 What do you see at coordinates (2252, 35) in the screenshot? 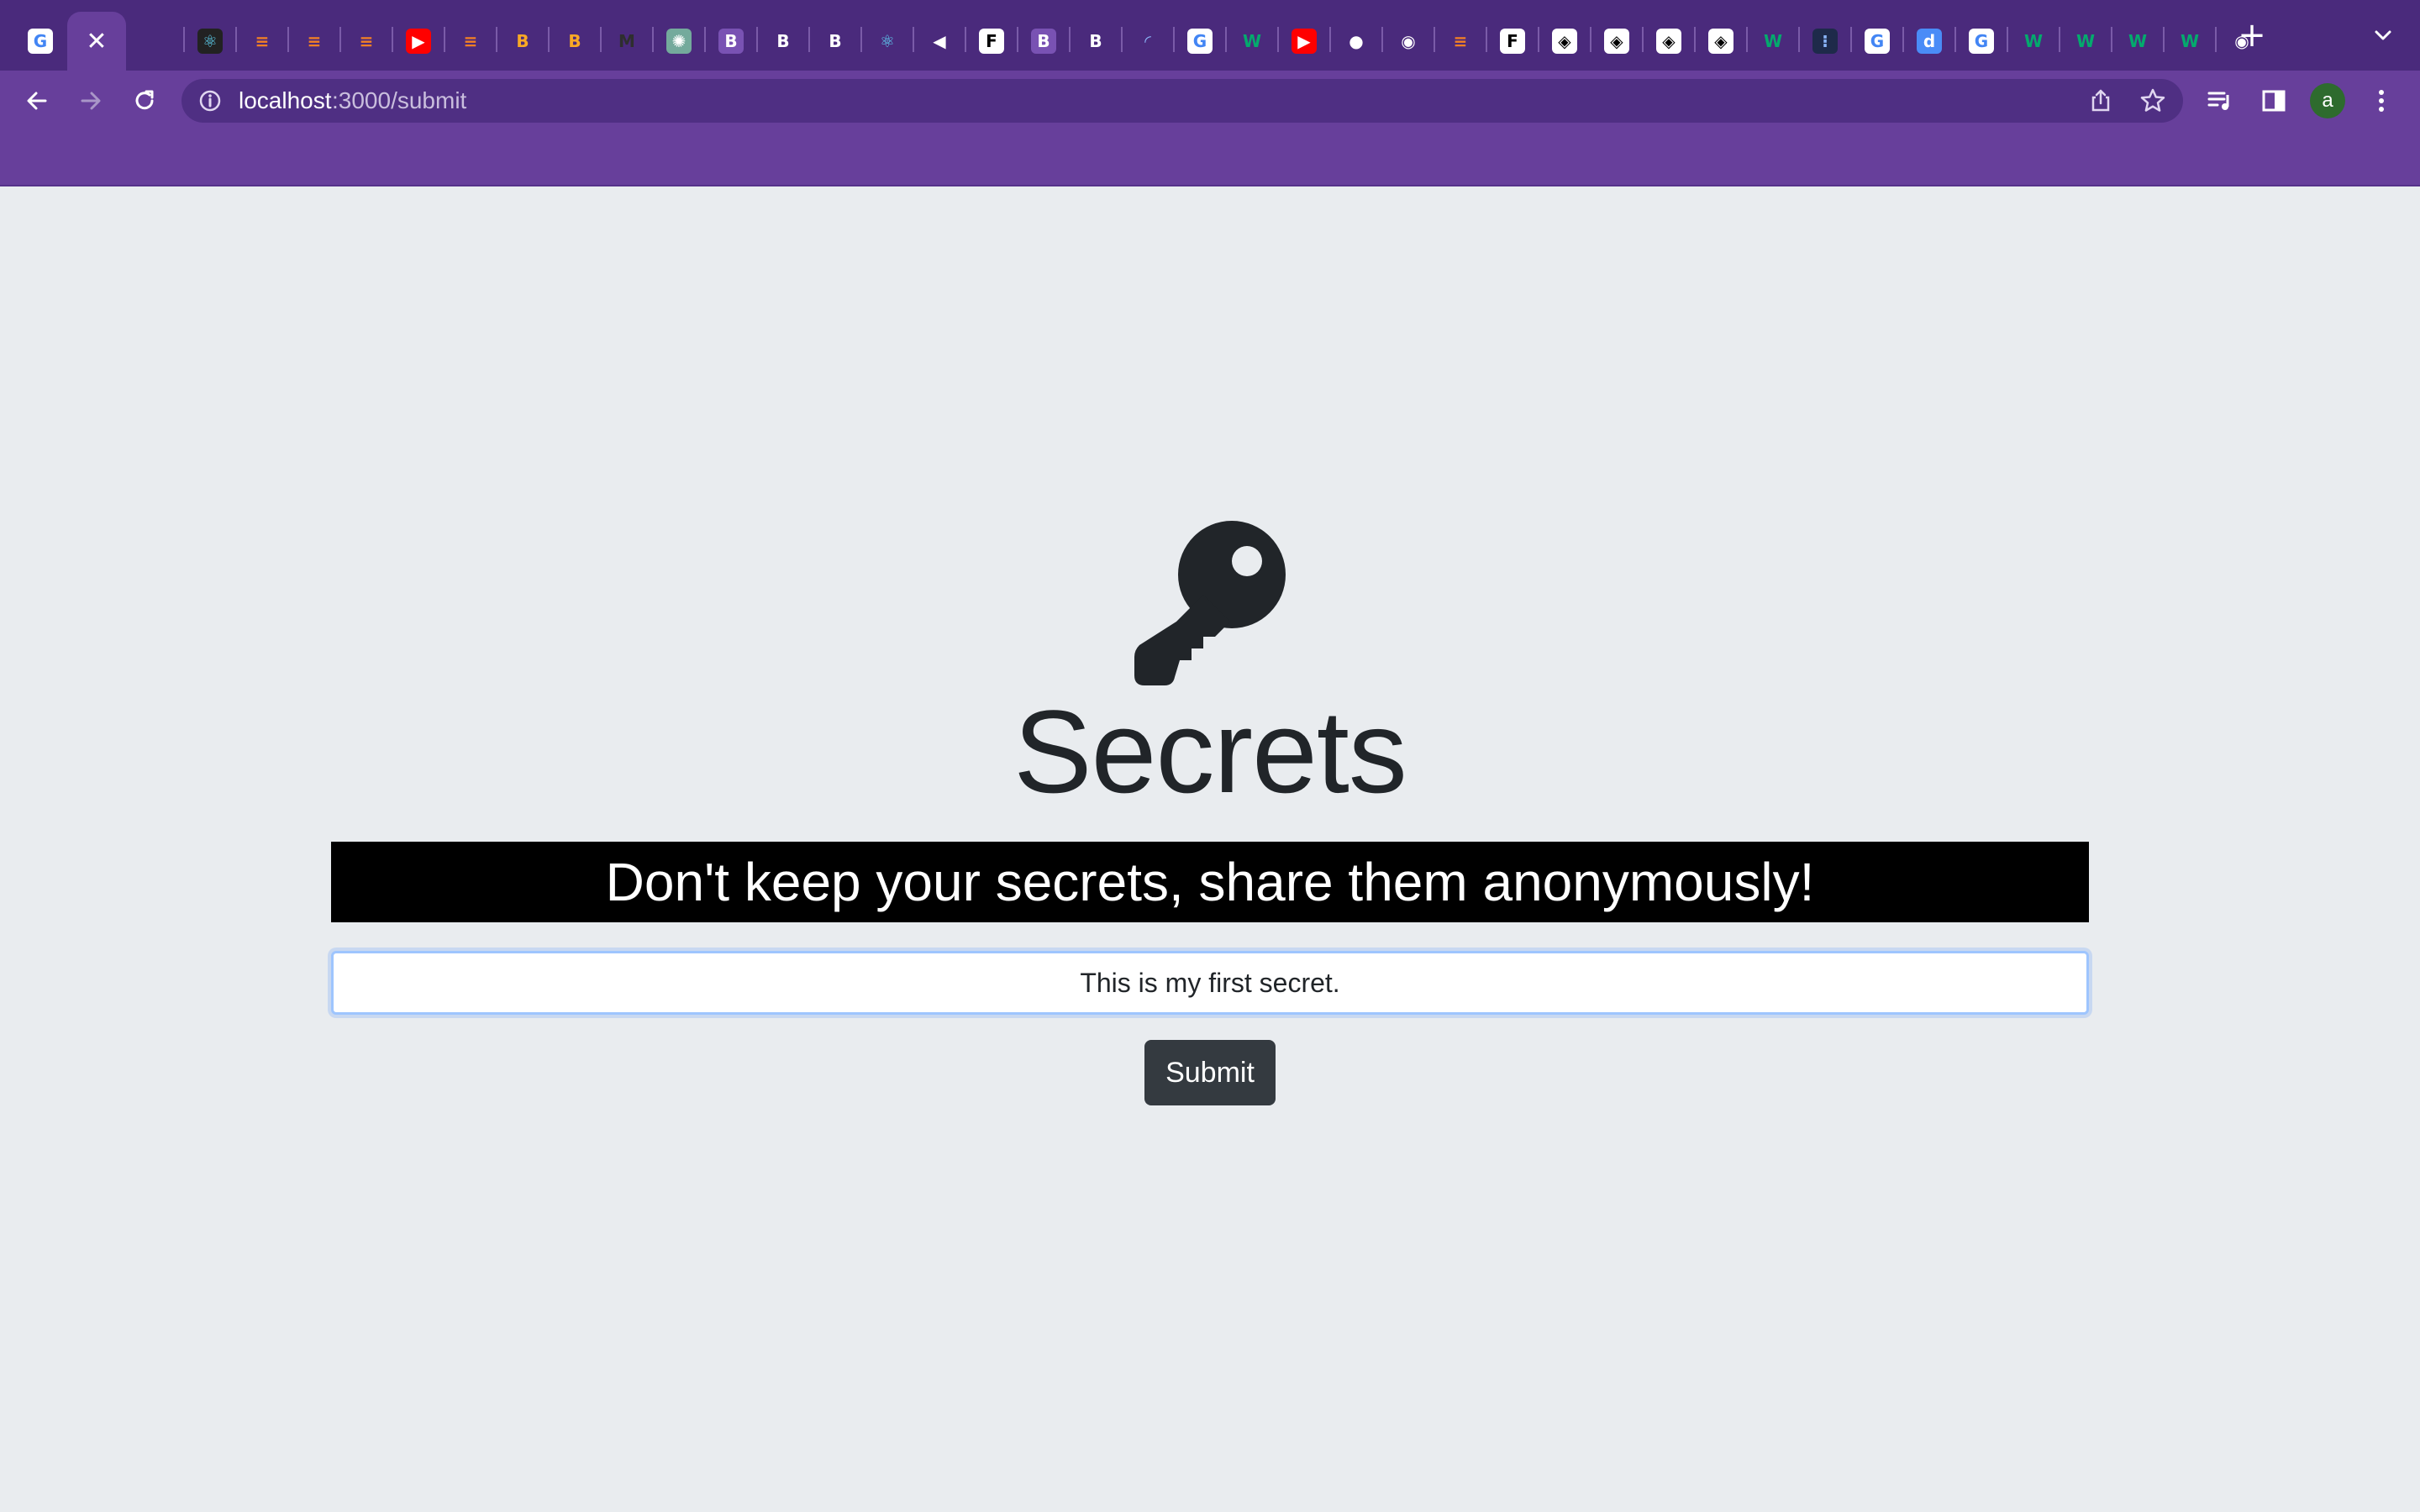
I see `new-tab-button: +` at bounding box center [2252, 35].